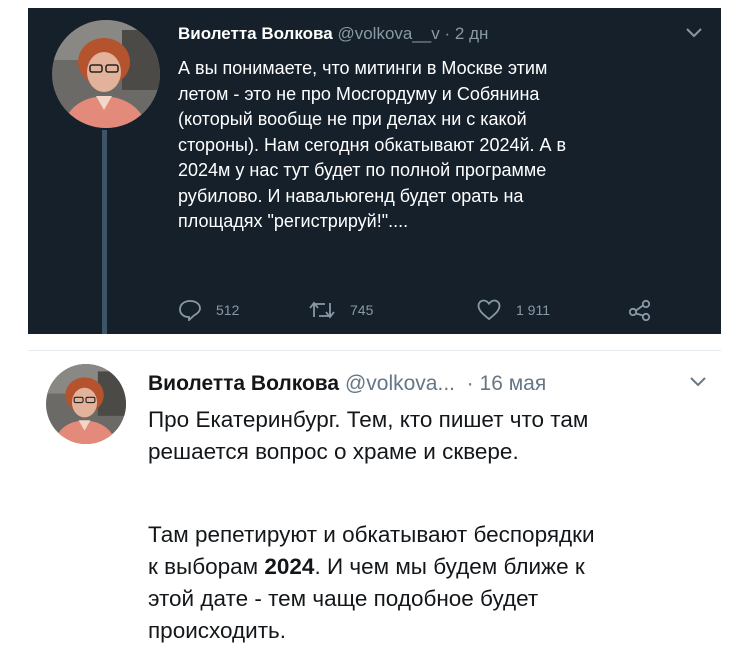  I want to click on retweet-count: 745, so click(362, 310).